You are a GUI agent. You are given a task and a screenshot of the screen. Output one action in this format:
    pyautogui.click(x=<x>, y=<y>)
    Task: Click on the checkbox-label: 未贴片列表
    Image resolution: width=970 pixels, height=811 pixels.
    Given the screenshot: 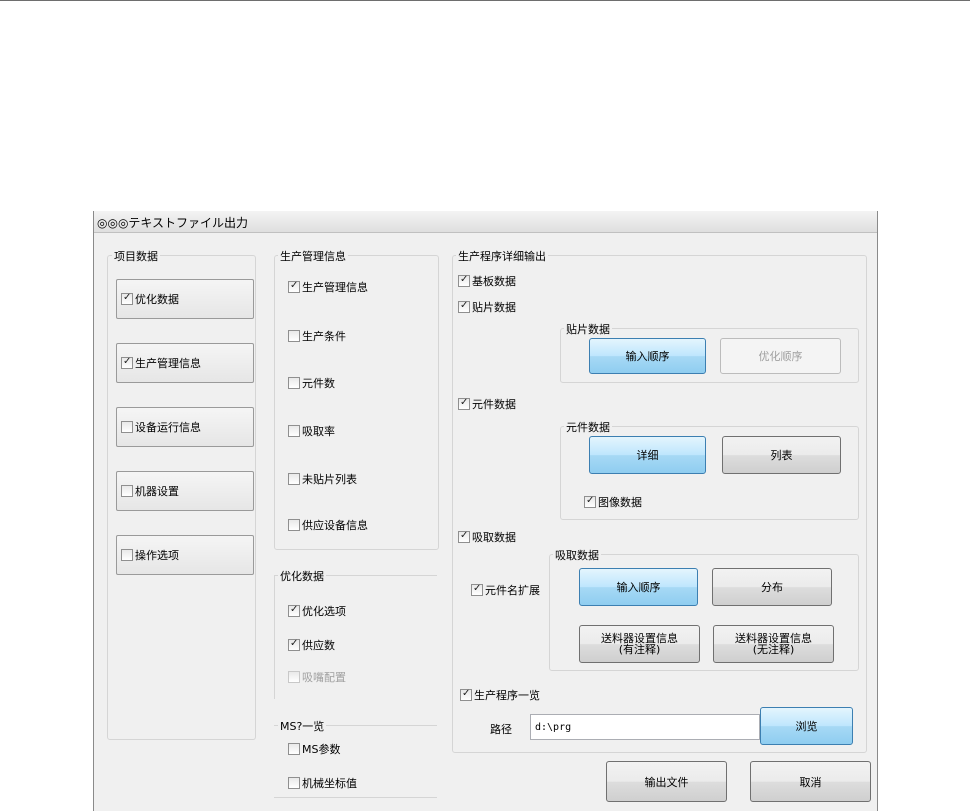 What is the action you would take?
    pyautogui.click(x=329, y=479)
    